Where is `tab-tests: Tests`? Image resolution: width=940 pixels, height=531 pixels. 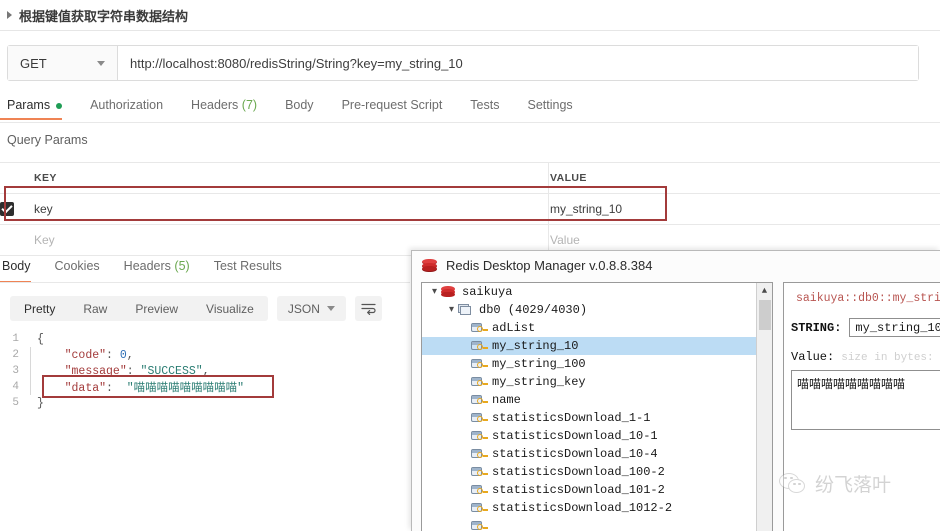
tab-tests: Tests is located at coordinates (484, 107).